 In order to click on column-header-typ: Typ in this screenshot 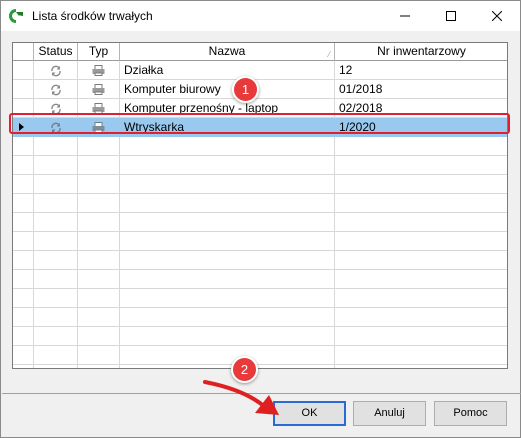, I will do `click(99, 52)`.